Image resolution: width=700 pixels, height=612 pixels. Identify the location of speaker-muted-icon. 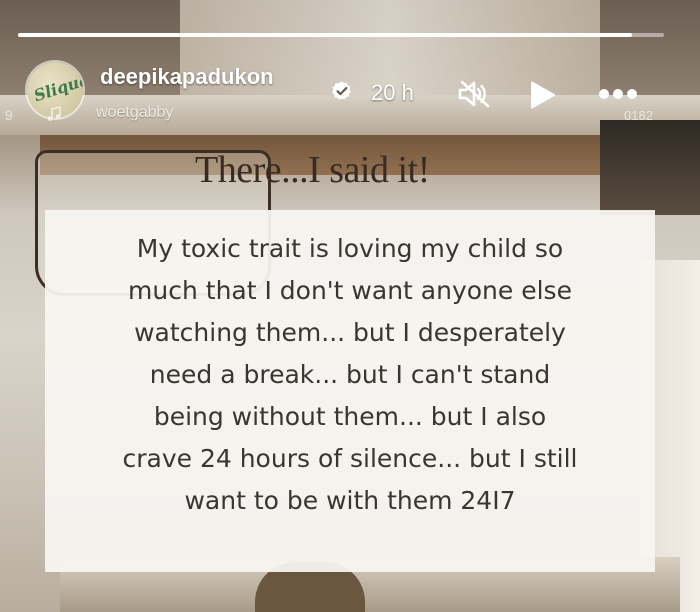
(474, 94).